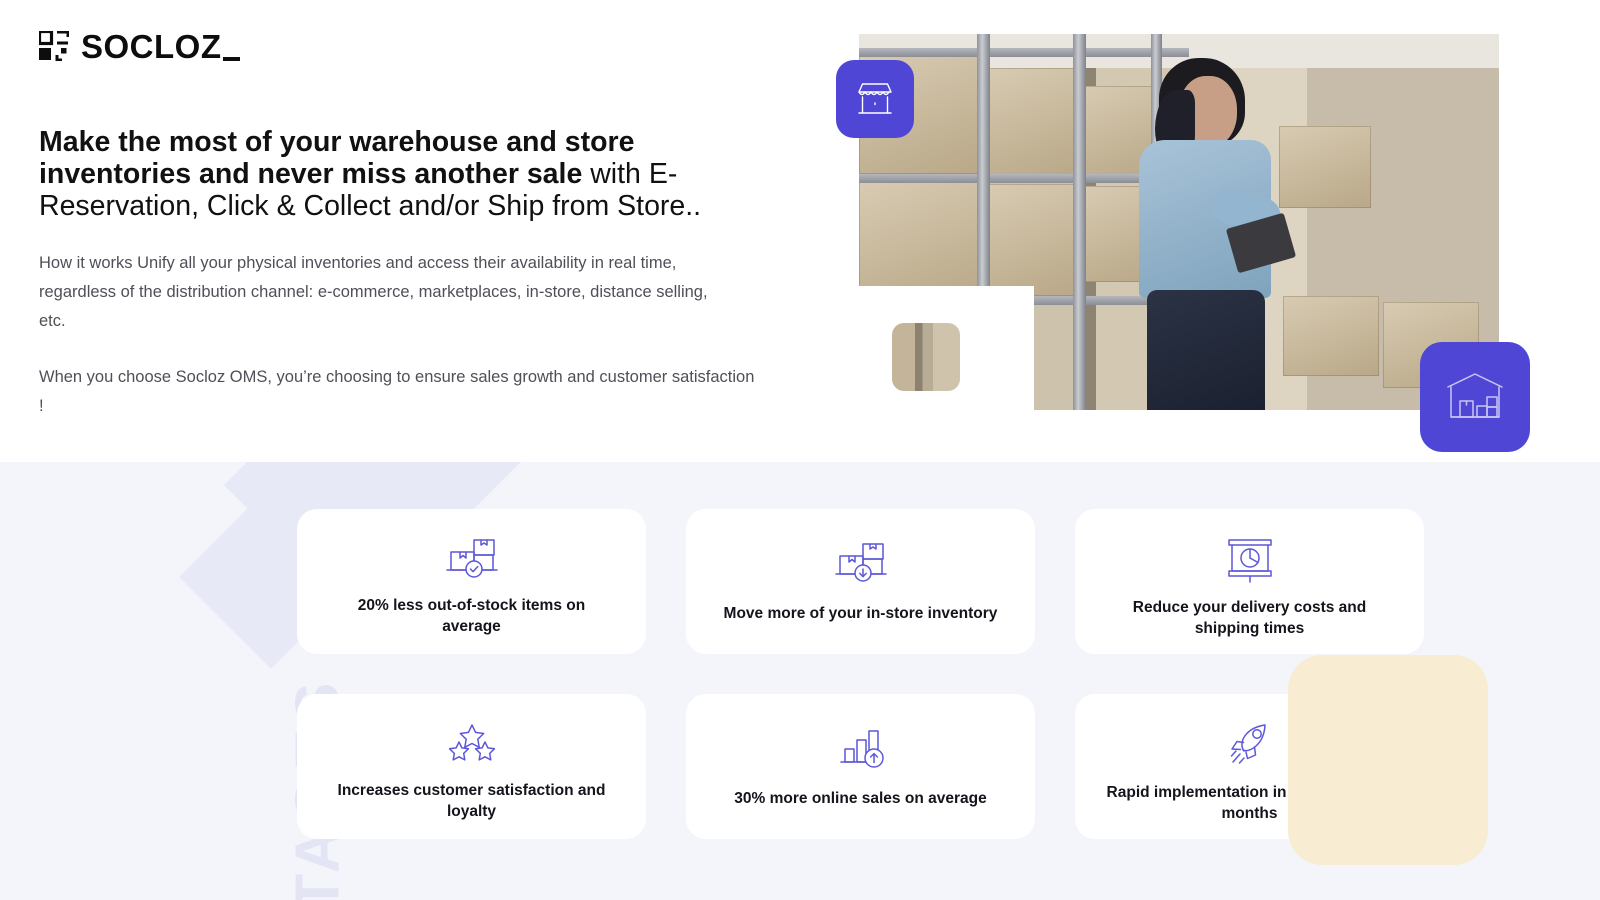 This screenshot has height=900, width=1600. I want to click on advantage-card-text: Move more of your in-store inventory, so click(860, 613).